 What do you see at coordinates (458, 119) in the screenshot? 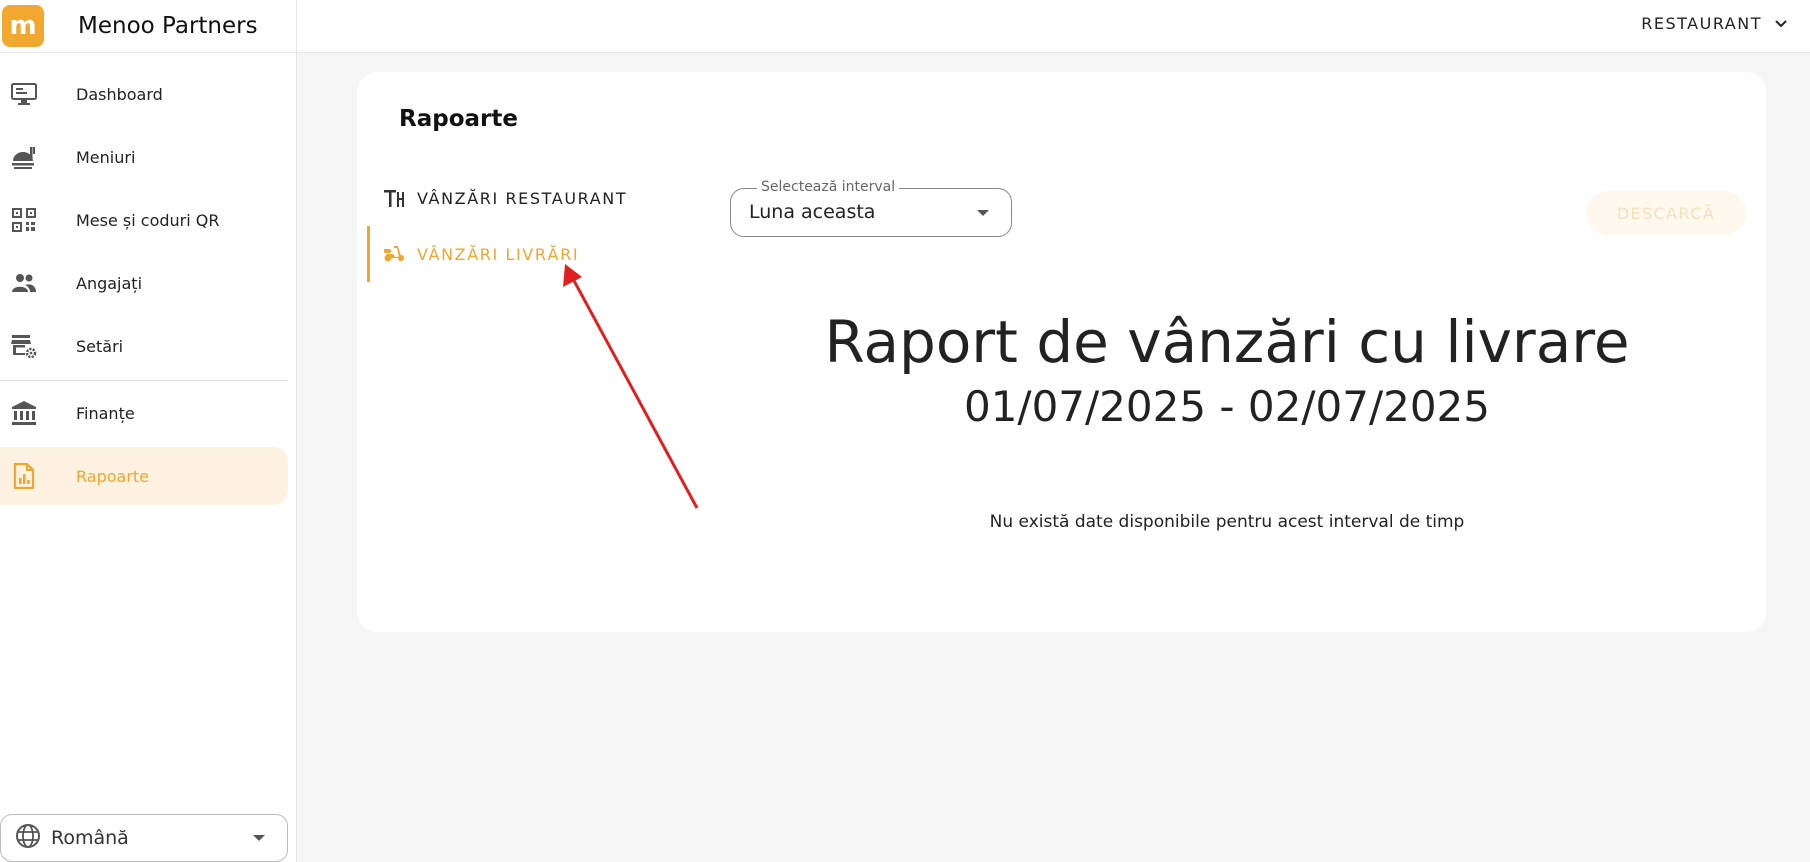
I see `page-title: Rapoarte` at bounding box center [458, 119].